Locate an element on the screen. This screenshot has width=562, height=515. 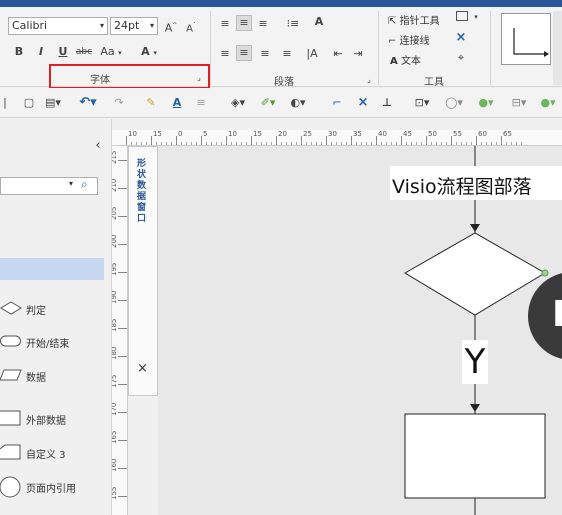
ruler-tick-label: 175 is located at coordinates (115, 381).